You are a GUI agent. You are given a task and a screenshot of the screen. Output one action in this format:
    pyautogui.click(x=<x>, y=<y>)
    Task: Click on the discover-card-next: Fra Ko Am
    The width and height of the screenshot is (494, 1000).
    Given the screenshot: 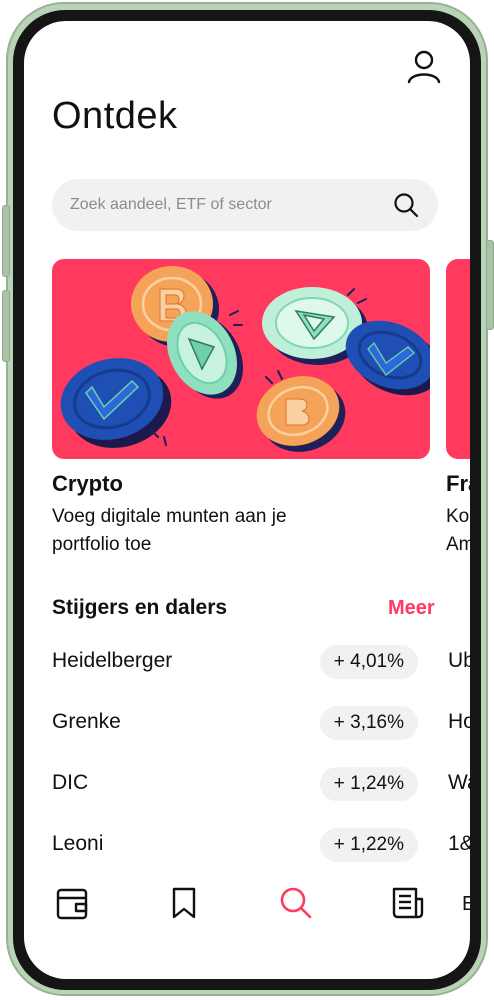 What is the action you would take?
    pyautogui.click(x=458, y=414)
    